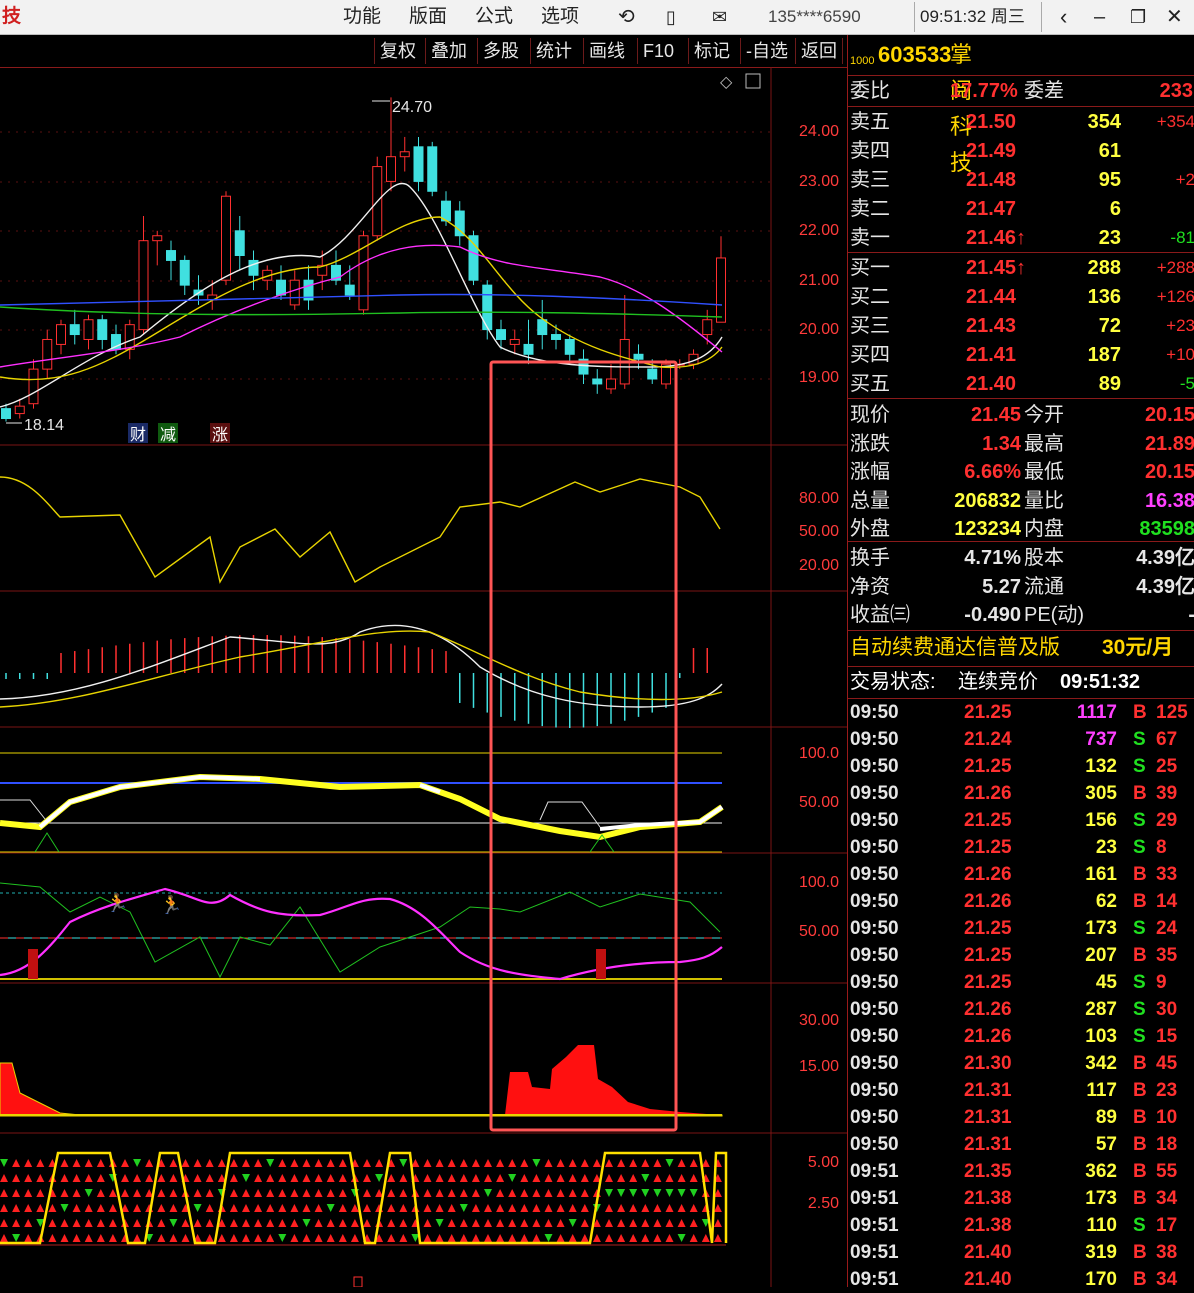 This screenshot has width=1194, height=1293. I want to click on tick-row: 09:50 21.26 62 B 14, so click(1021, 901).